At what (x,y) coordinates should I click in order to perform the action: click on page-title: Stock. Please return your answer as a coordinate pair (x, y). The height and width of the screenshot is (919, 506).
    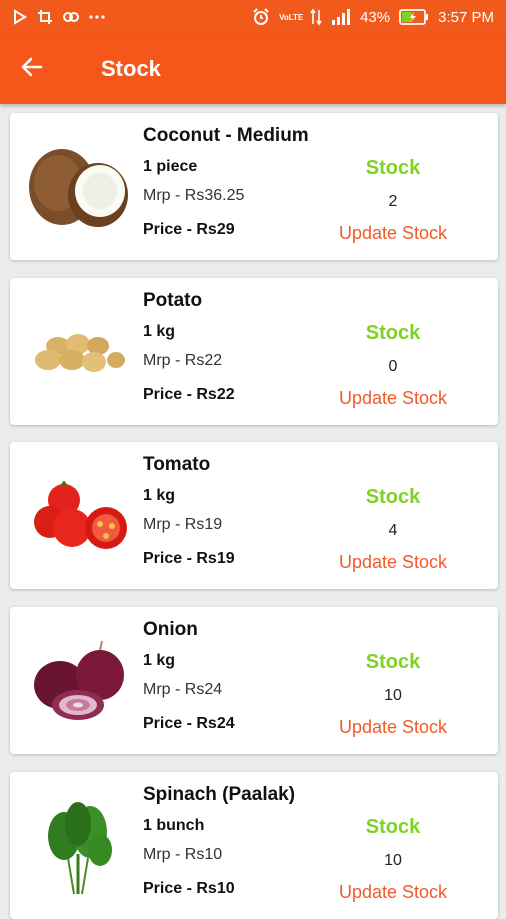
    Looking at the image, I should click on (131, 68).